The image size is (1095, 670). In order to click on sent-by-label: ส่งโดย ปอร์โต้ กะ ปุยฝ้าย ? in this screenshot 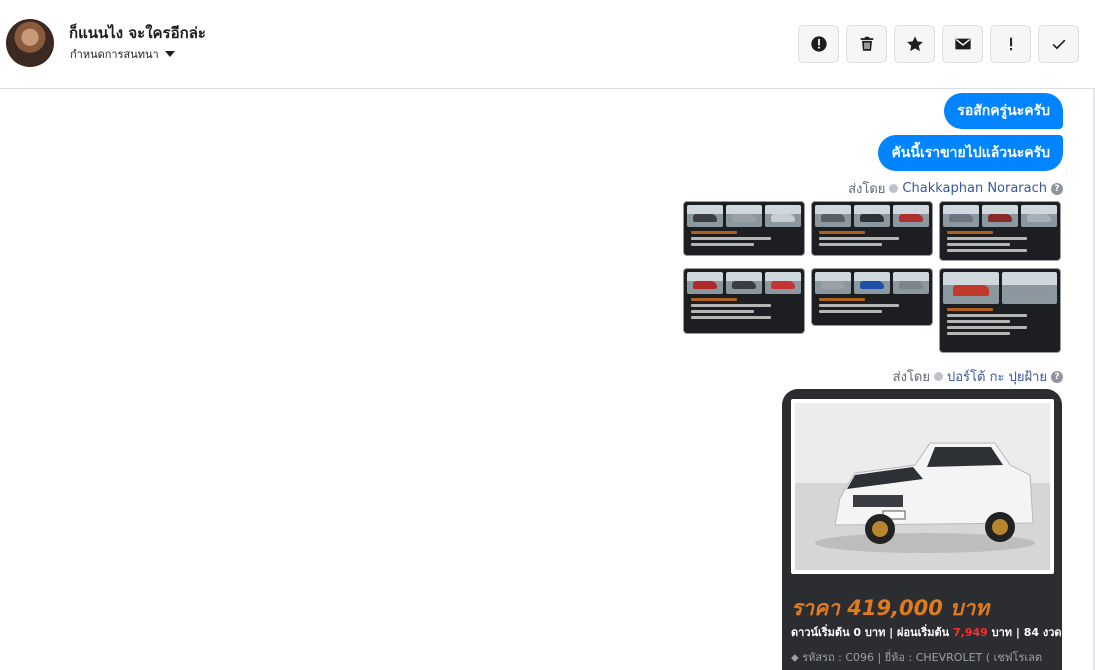, I will do `click(978, 376)`.